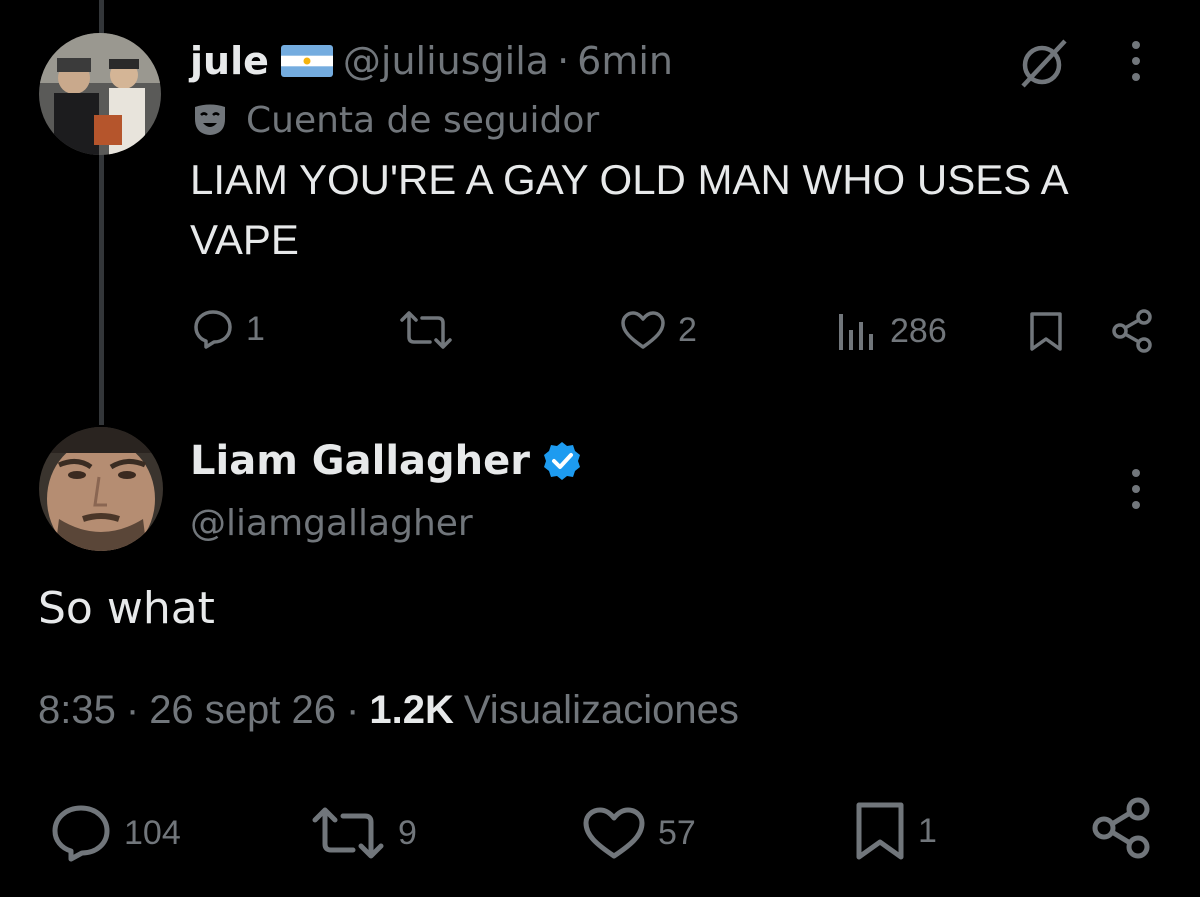 The image size is (1200, 897). Describe the element at coordinates (229, 61) in the screenshot. I see `display-name: jule` at that location.